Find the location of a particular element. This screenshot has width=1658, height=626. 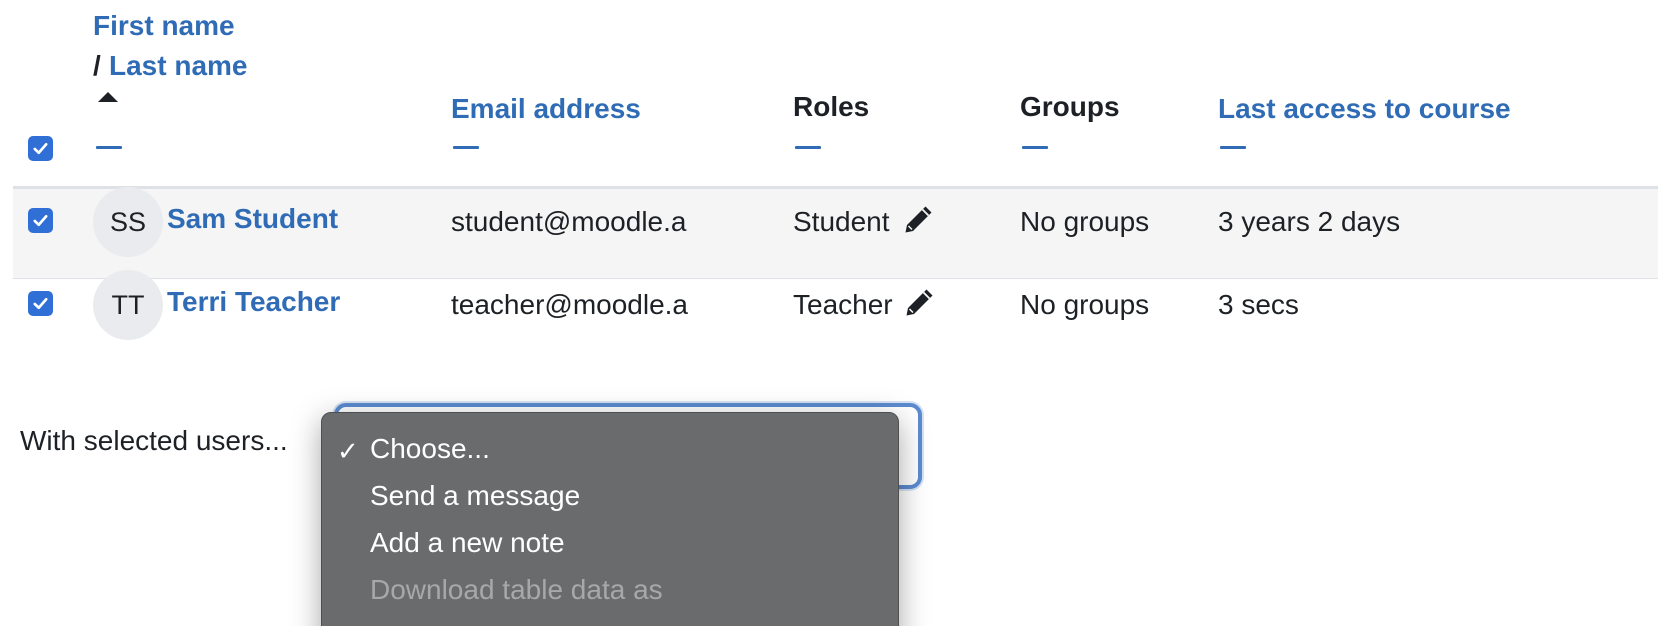

sort-ascending-icon is located at coordinates (108, 97).